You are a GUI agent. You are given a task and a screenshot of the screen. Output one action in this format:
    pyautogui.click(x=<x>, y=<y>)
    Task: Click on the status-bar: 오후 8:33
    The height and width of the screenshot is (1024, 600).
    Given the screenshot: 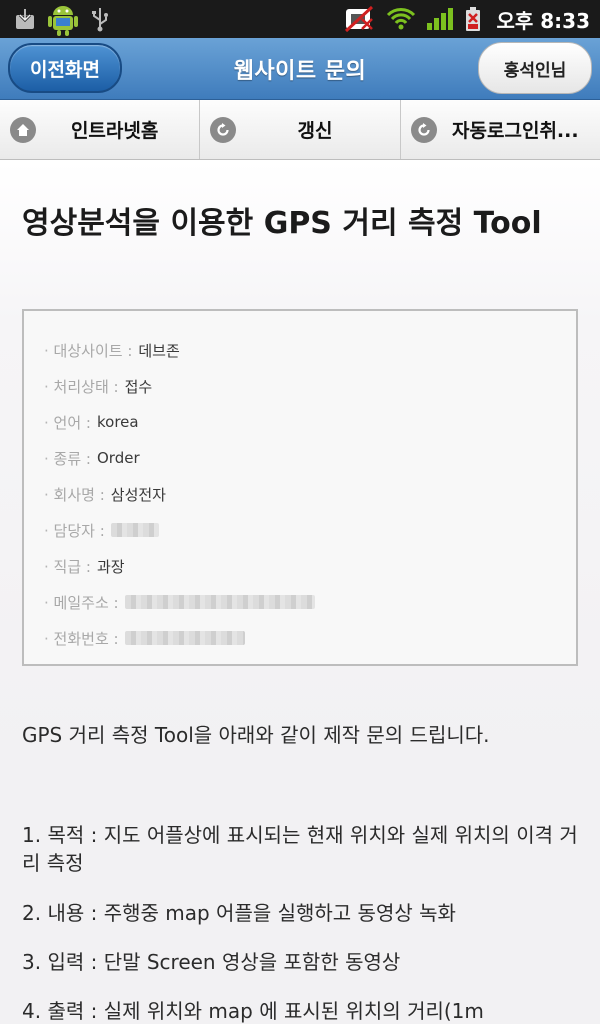 What is the action you would take?
    pyautogui.click(x=300, y=19)
    